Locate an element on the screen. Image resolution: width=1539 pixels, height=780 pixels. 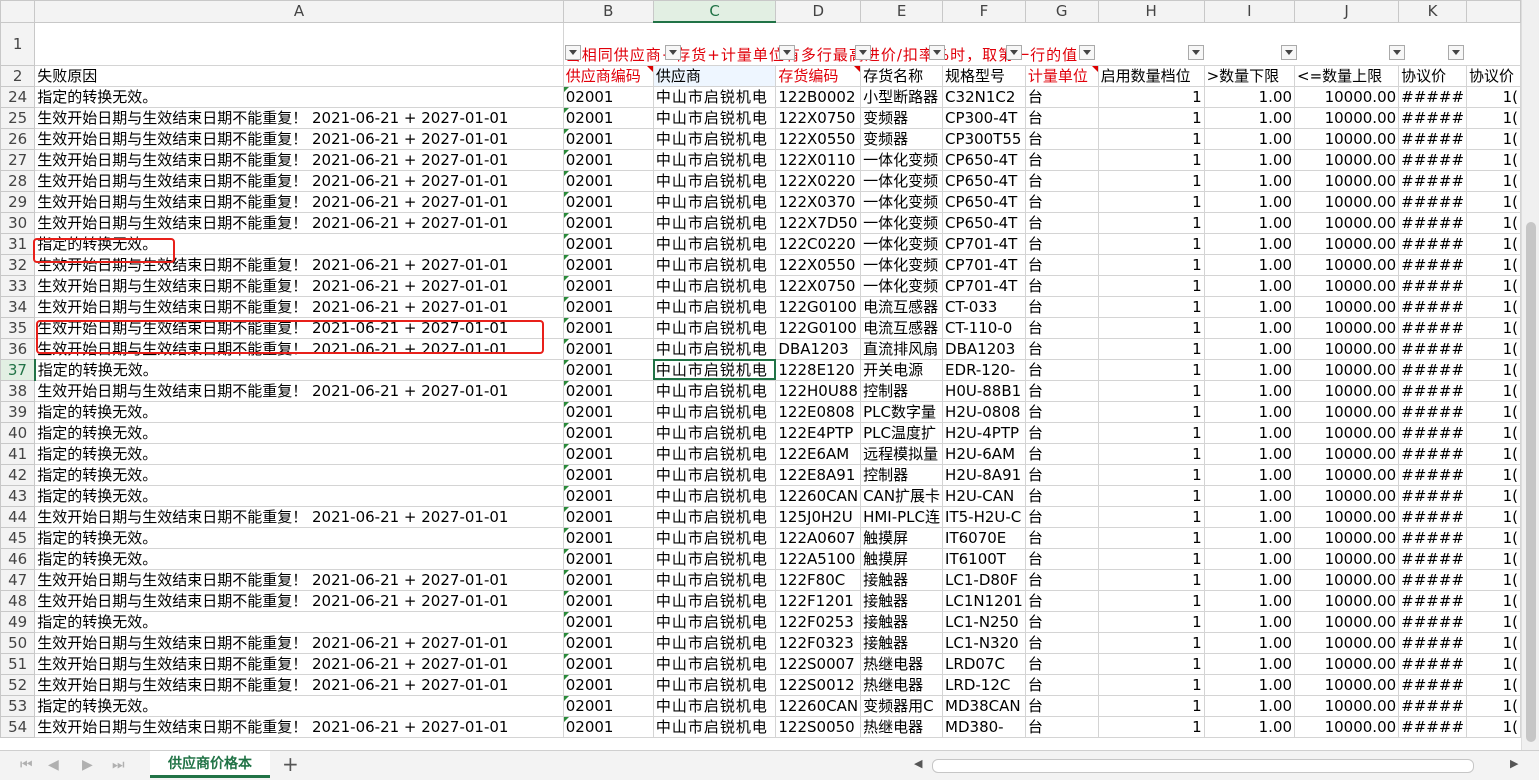
header-cell-5: 规格型号 is located at coordinates (984, 75).